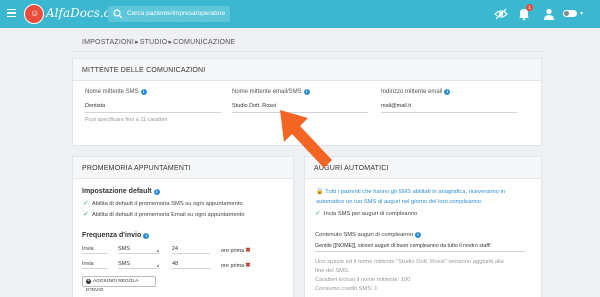  What do you see at coordinates (118, 14) in the screenshot?
I see `search-icon` at bounding box center [118, 14].